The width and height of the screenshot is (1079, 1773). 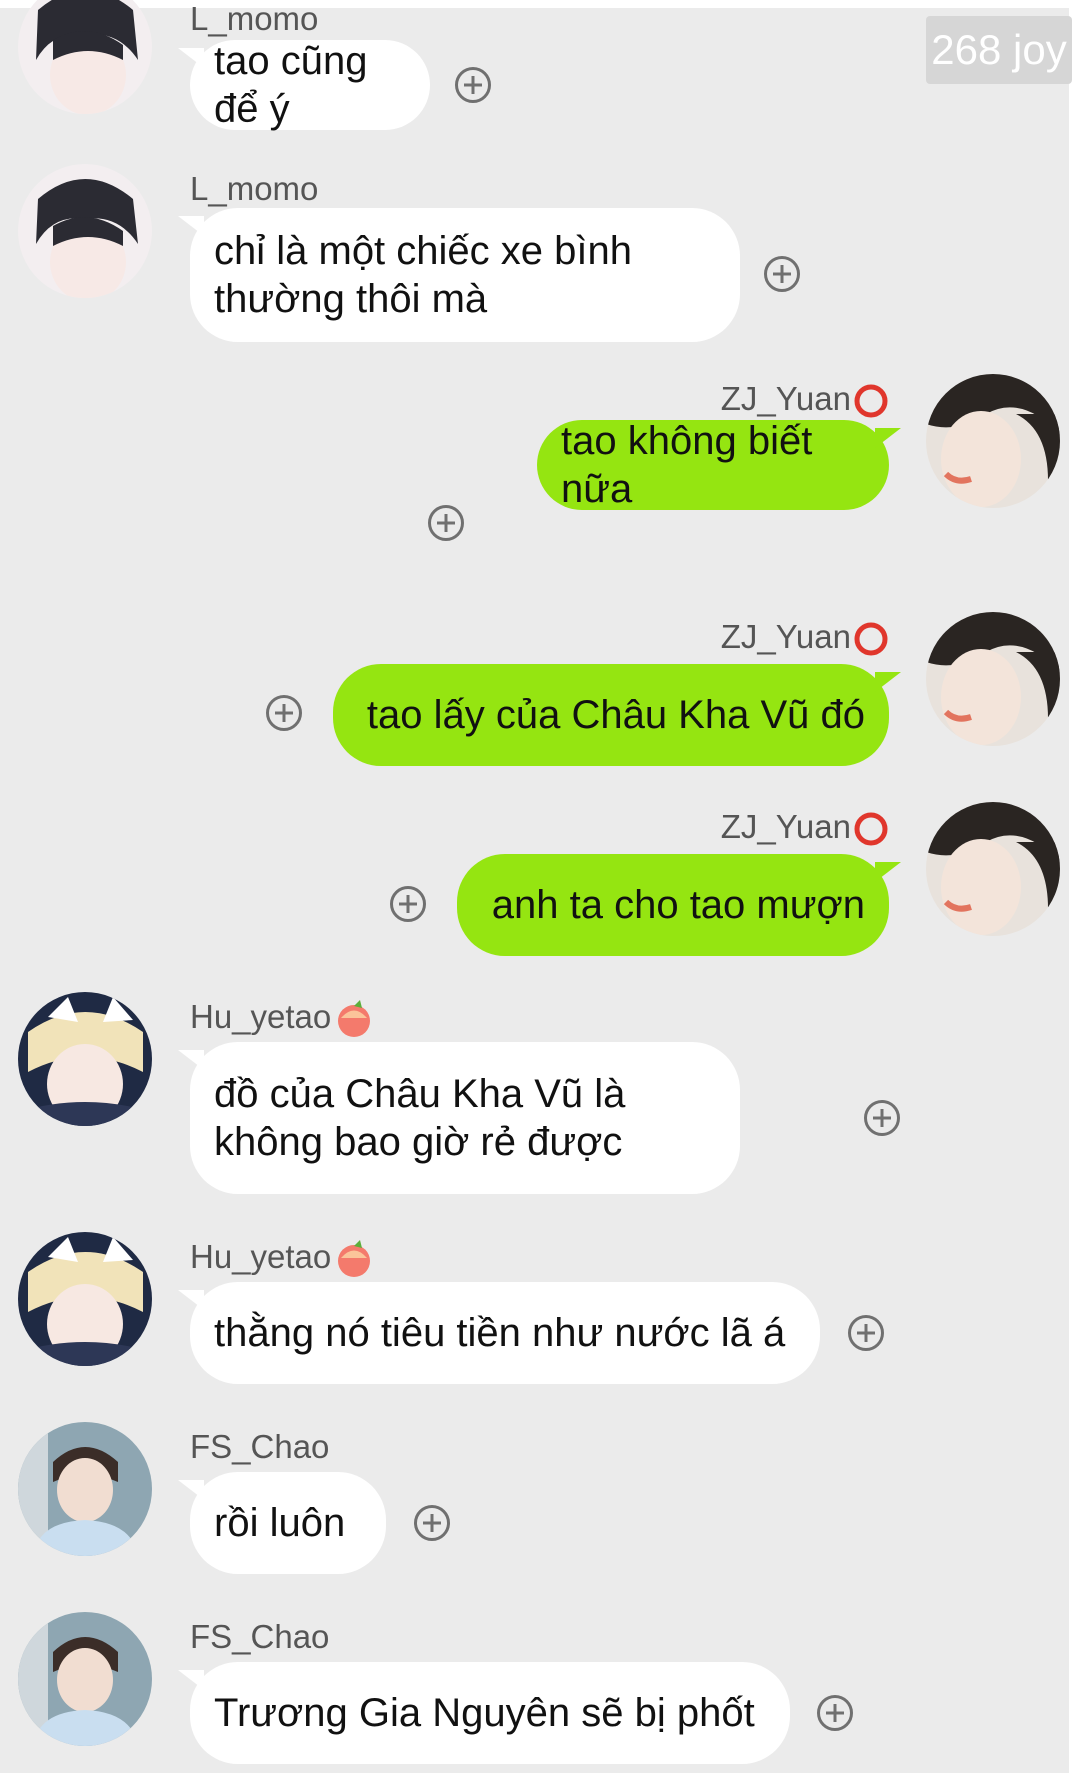 I want to click on message-text: tao lấy của Châu Kha Vũ đó, so click(x=615, y=715).